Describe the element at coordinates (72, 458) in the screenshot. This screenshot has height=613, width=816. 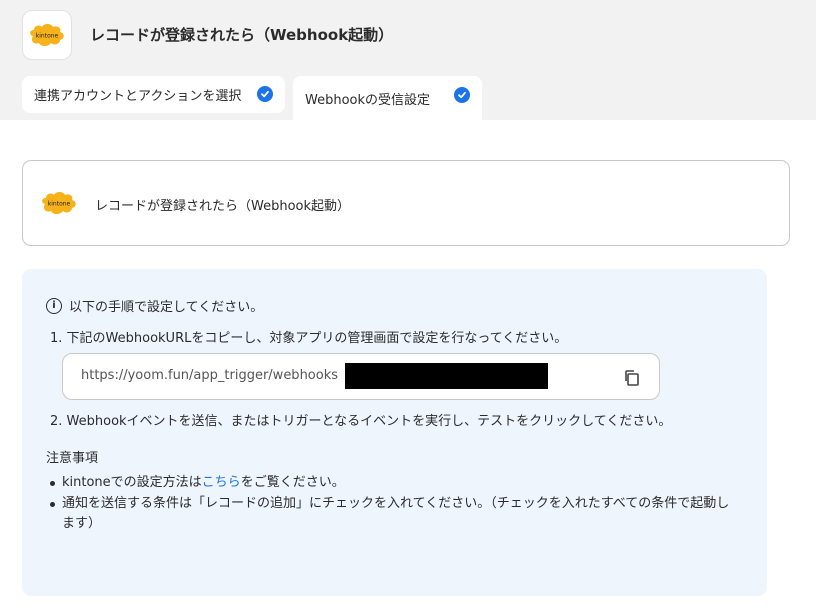
I see `notes-heading: 注意事項` at that location.